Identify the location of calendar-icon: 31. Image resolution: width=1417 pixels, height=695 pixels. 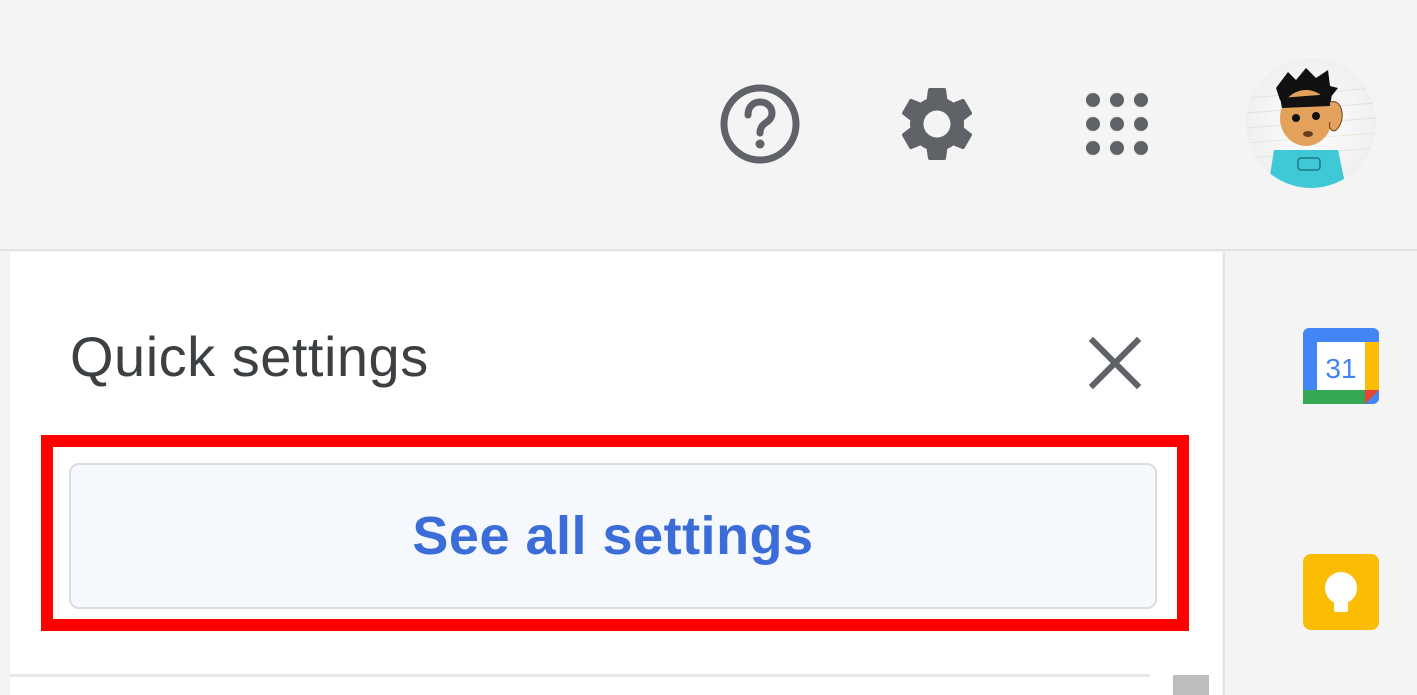
(1341, 366).